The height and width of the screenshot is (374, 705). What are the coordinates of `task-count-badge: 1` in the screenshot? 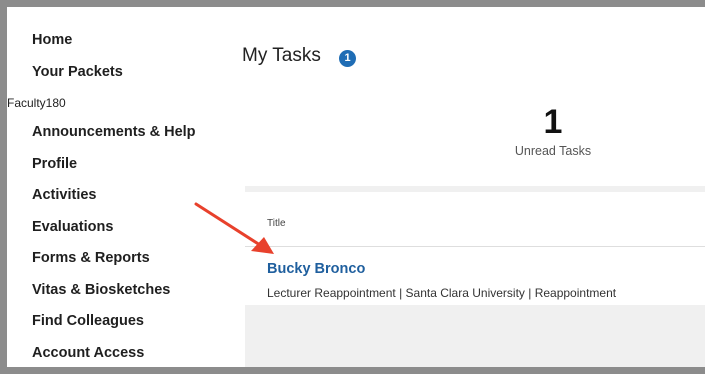 It's located at (347, 58).